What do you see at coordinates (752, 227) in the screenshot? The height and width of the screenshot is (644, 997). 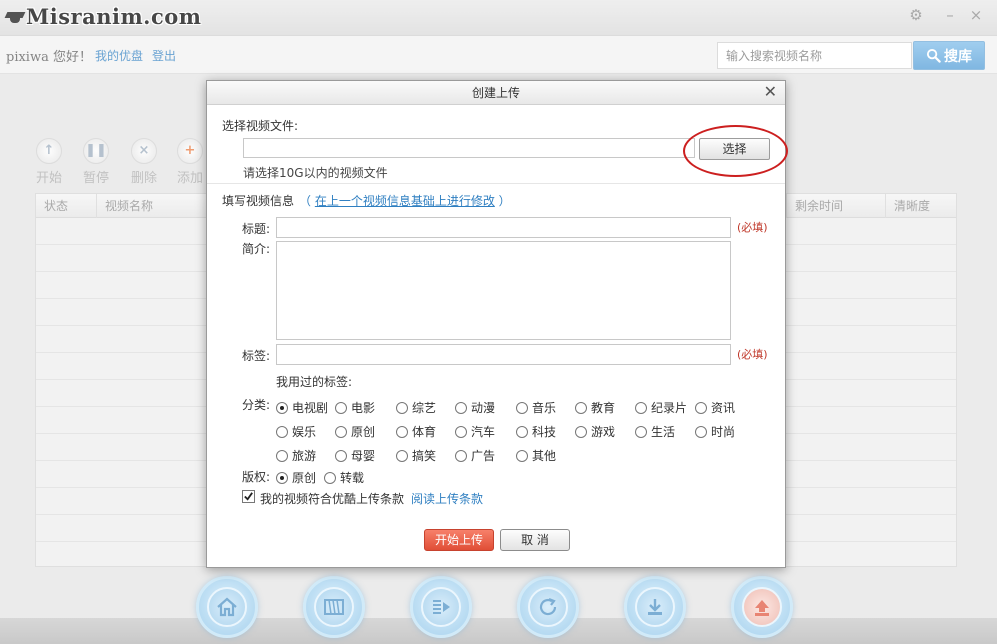 I see `title-required: (必填)` at bounding box center [752, 227].